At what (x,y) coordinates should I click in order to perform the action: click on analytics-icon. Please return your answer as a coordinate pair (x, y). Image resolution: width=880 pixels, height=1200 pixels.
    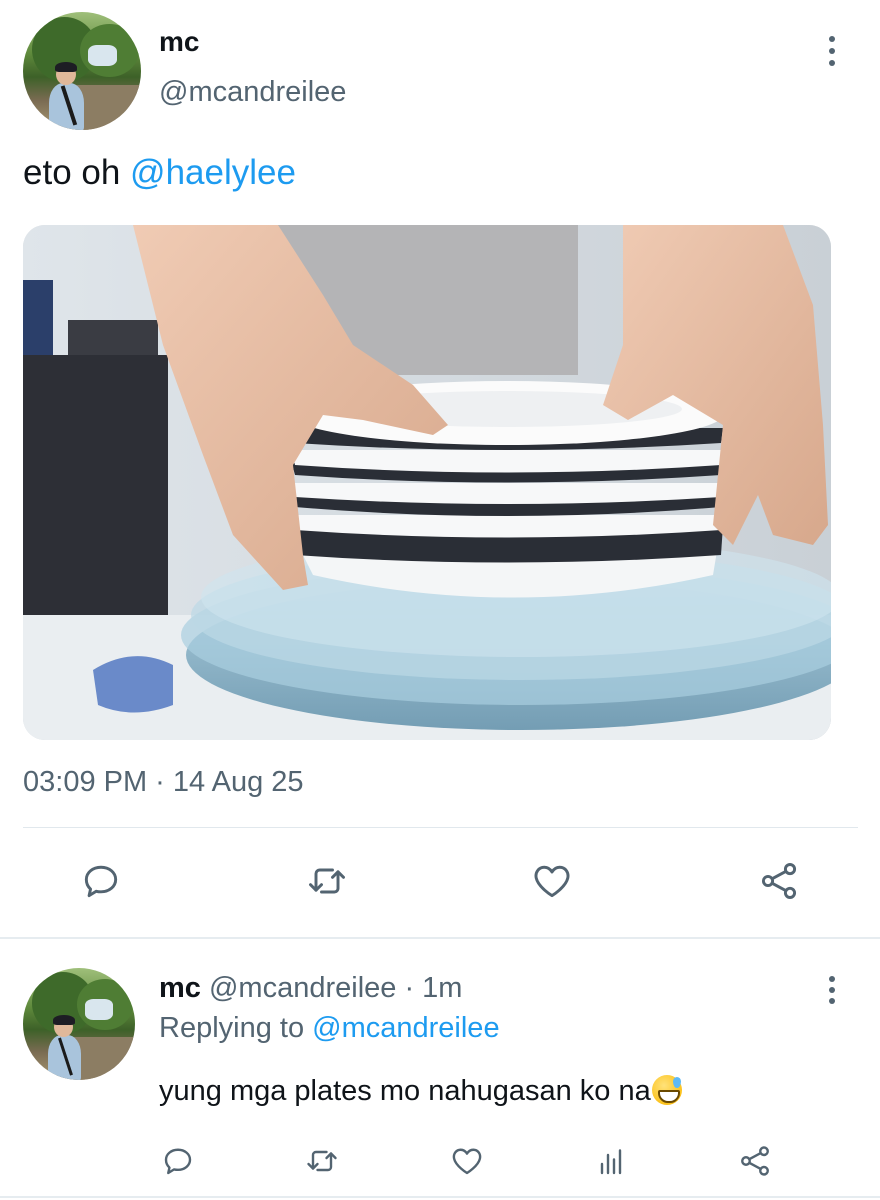
    Looking at the image, I should click on (611, 1162).